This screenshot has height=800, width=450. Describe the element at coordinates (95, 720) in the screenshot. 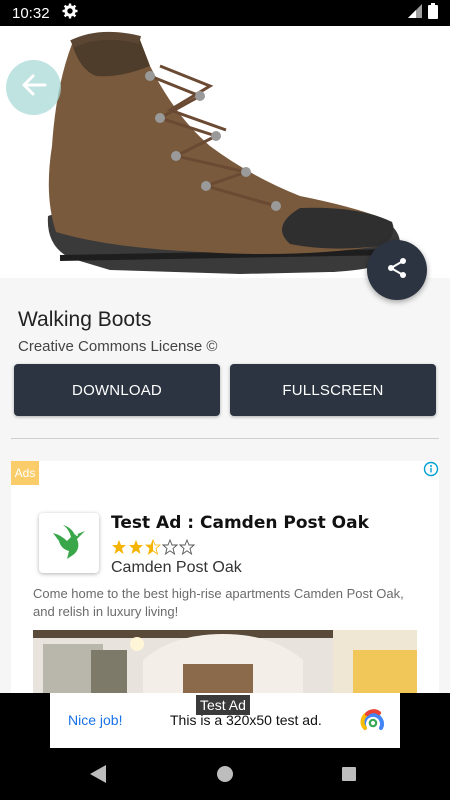

I see `banner-nice-text: Nice job!` at that location.